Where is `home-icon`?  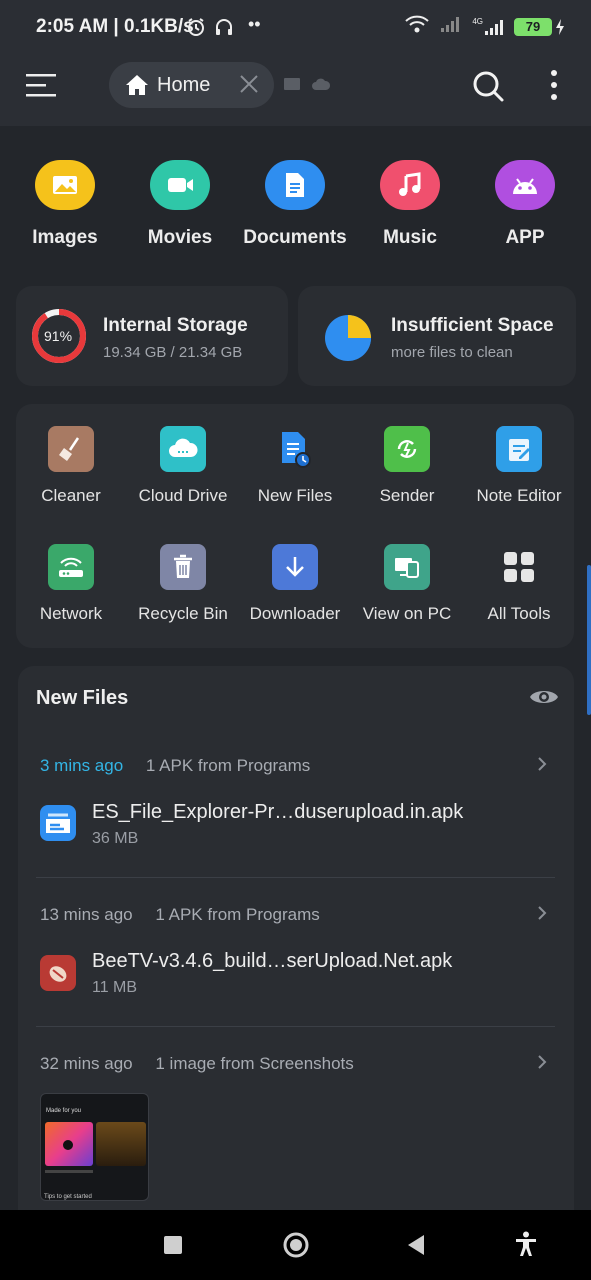 home-icon is located at coordinates (137, 85).